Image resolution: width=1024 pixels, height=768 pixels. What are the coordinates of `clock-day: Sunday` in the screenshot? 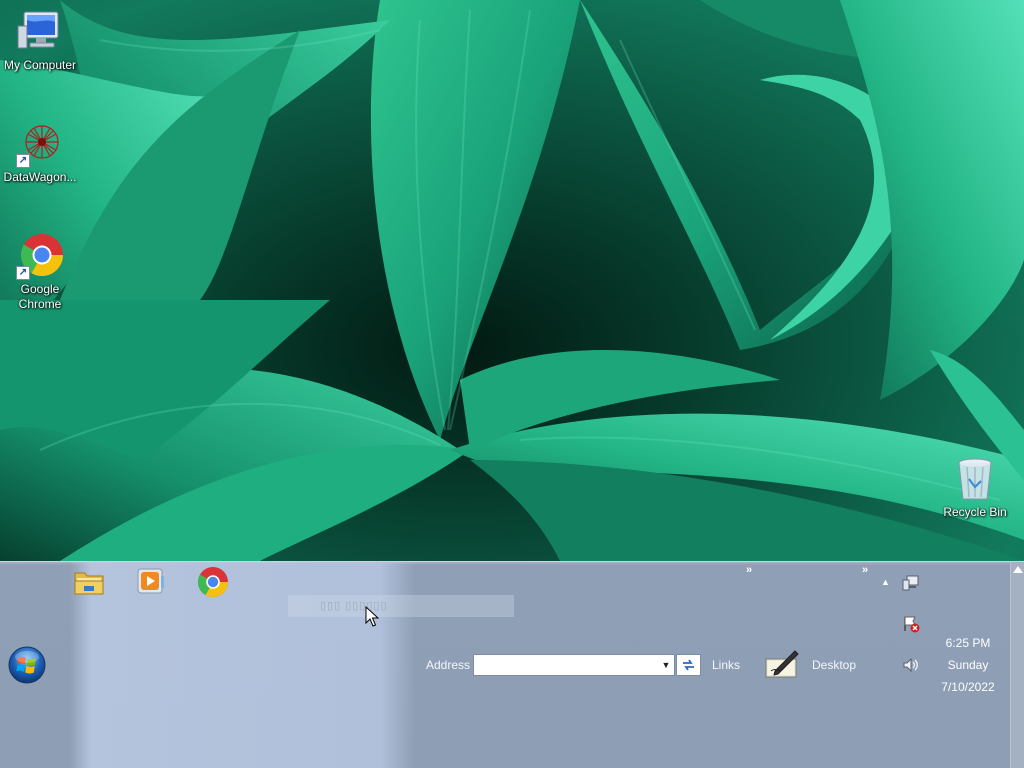 It's located at (968, 665).